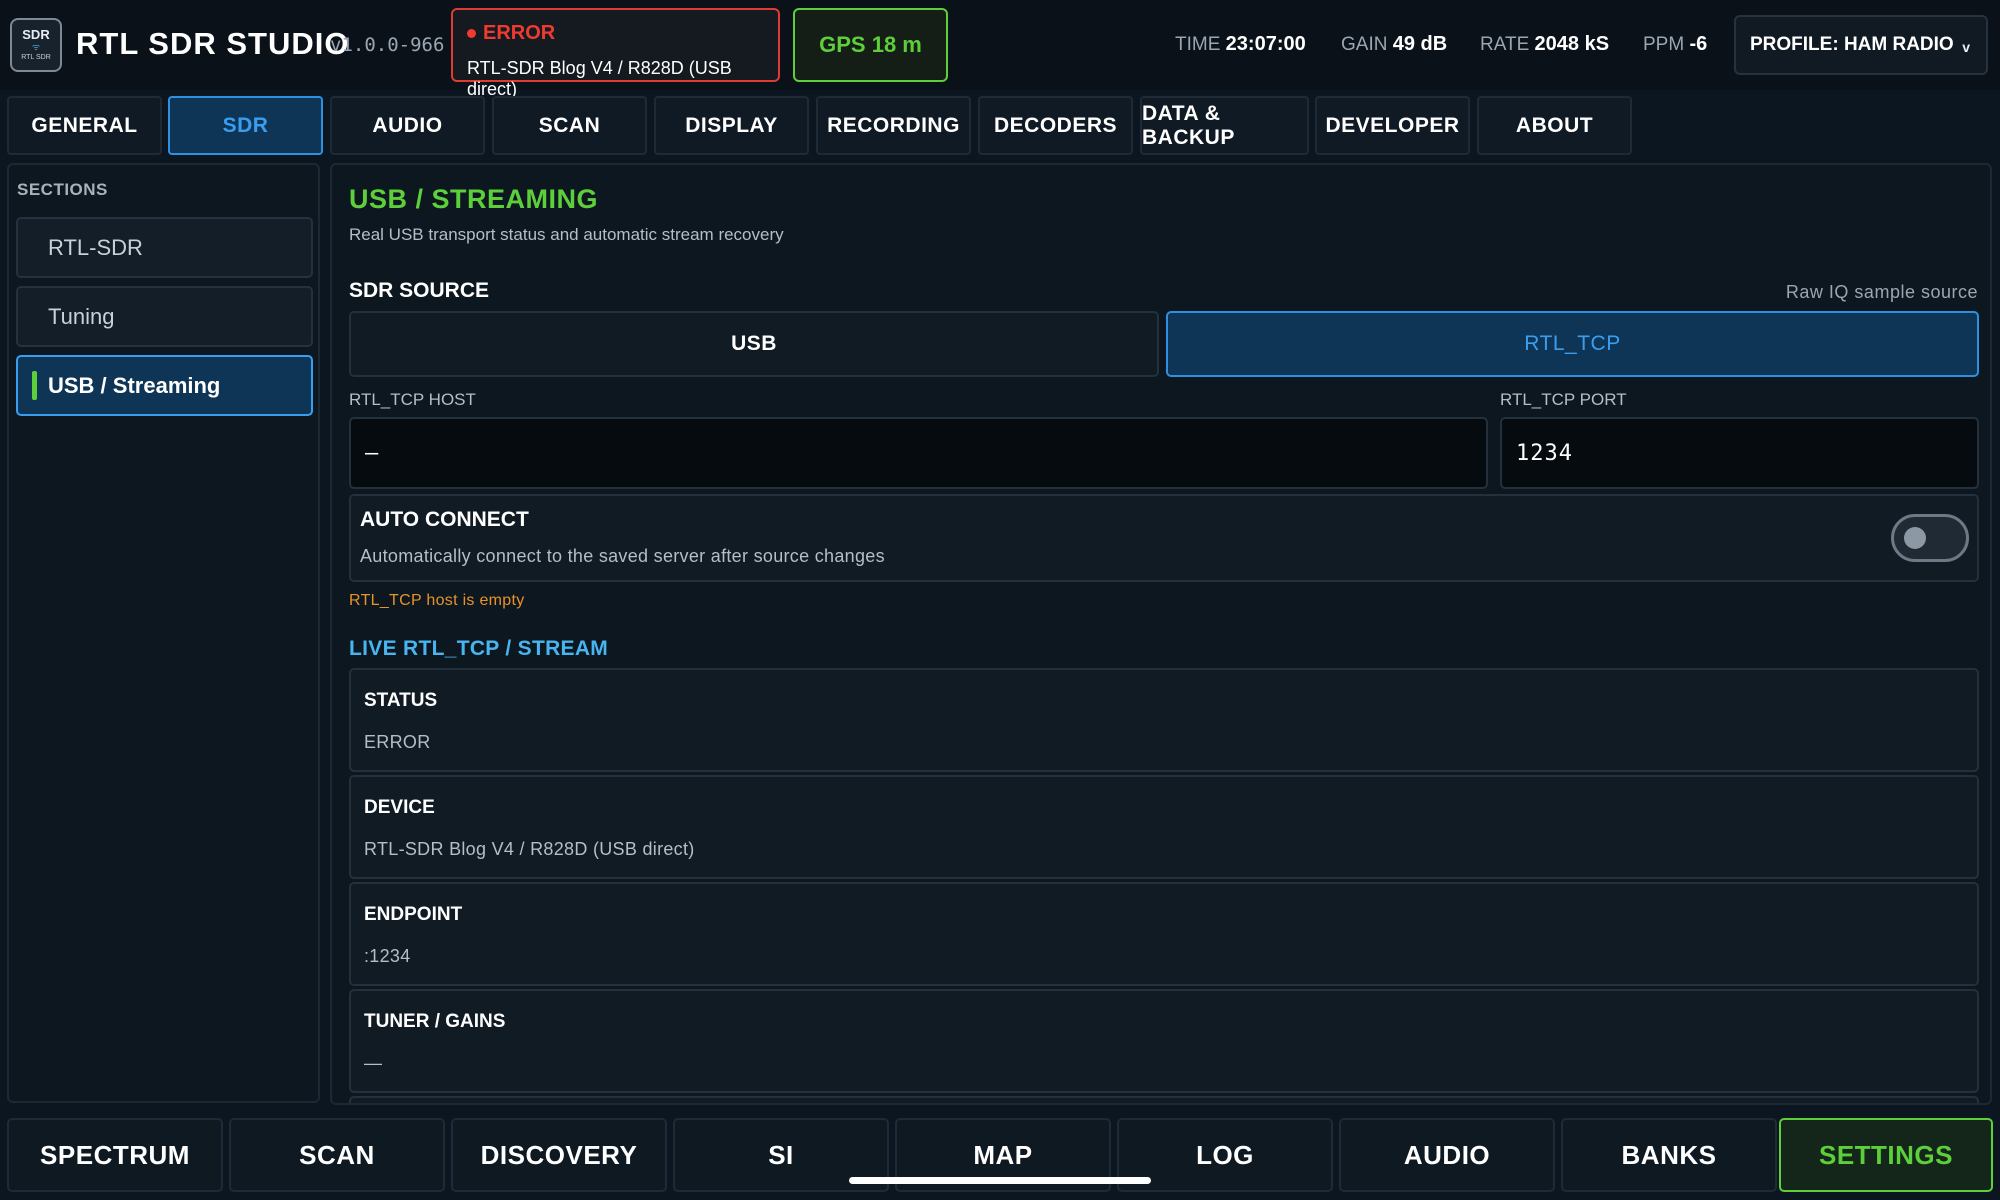 The image size is (2000, 1200). What do you see at coordinates (1392, 125) in the screenshot?
I see `tab-developer: DEVELOPER` at bounding box center [1392, 125].